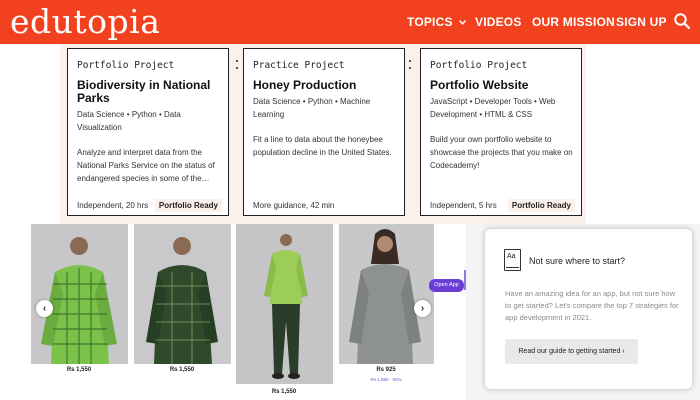 This screenshot has height=400, width=700. I want to click on nav-topics: TOPICS, so click(437, 22).